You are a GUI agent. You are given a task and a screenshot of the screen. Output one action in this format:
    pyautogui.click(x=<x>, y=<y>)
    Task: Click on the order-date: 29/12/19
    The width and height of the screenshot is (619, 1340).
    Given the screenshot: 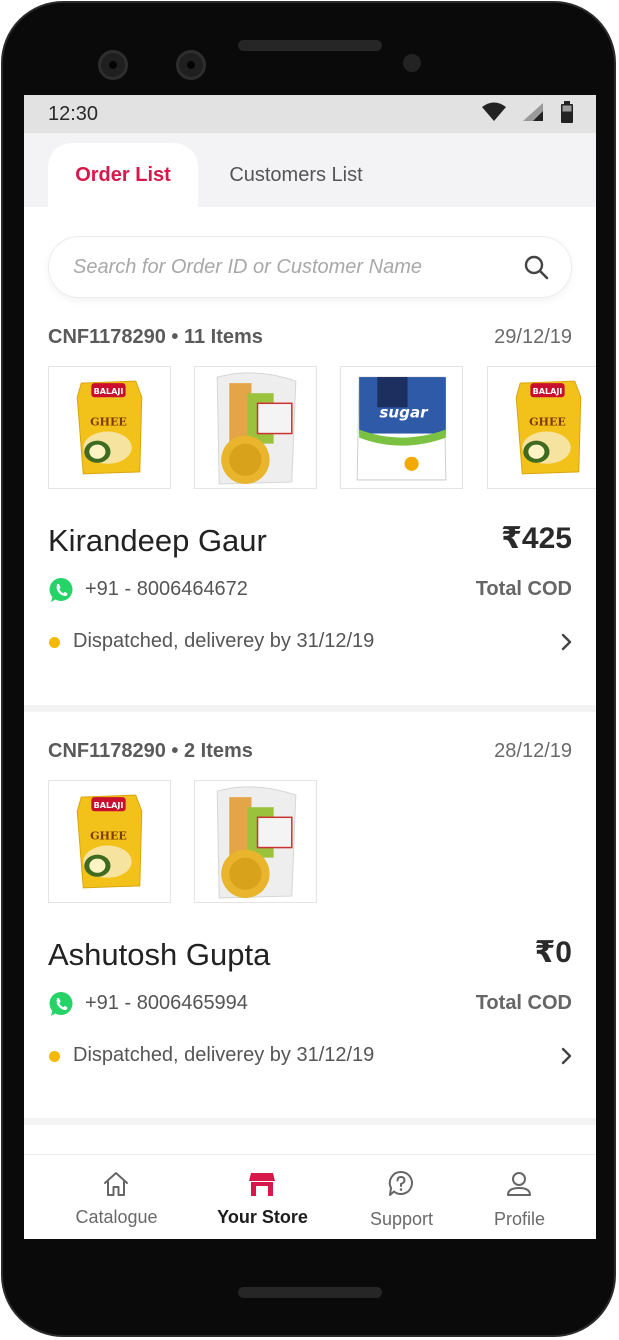 What is the action you would take?
    pyautogui.click(x=533, y=337)
    